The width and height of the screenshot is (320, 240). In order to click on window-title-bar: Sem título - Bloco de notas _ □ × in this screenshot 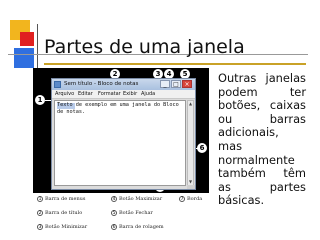, I will do `click(123, 84)`.